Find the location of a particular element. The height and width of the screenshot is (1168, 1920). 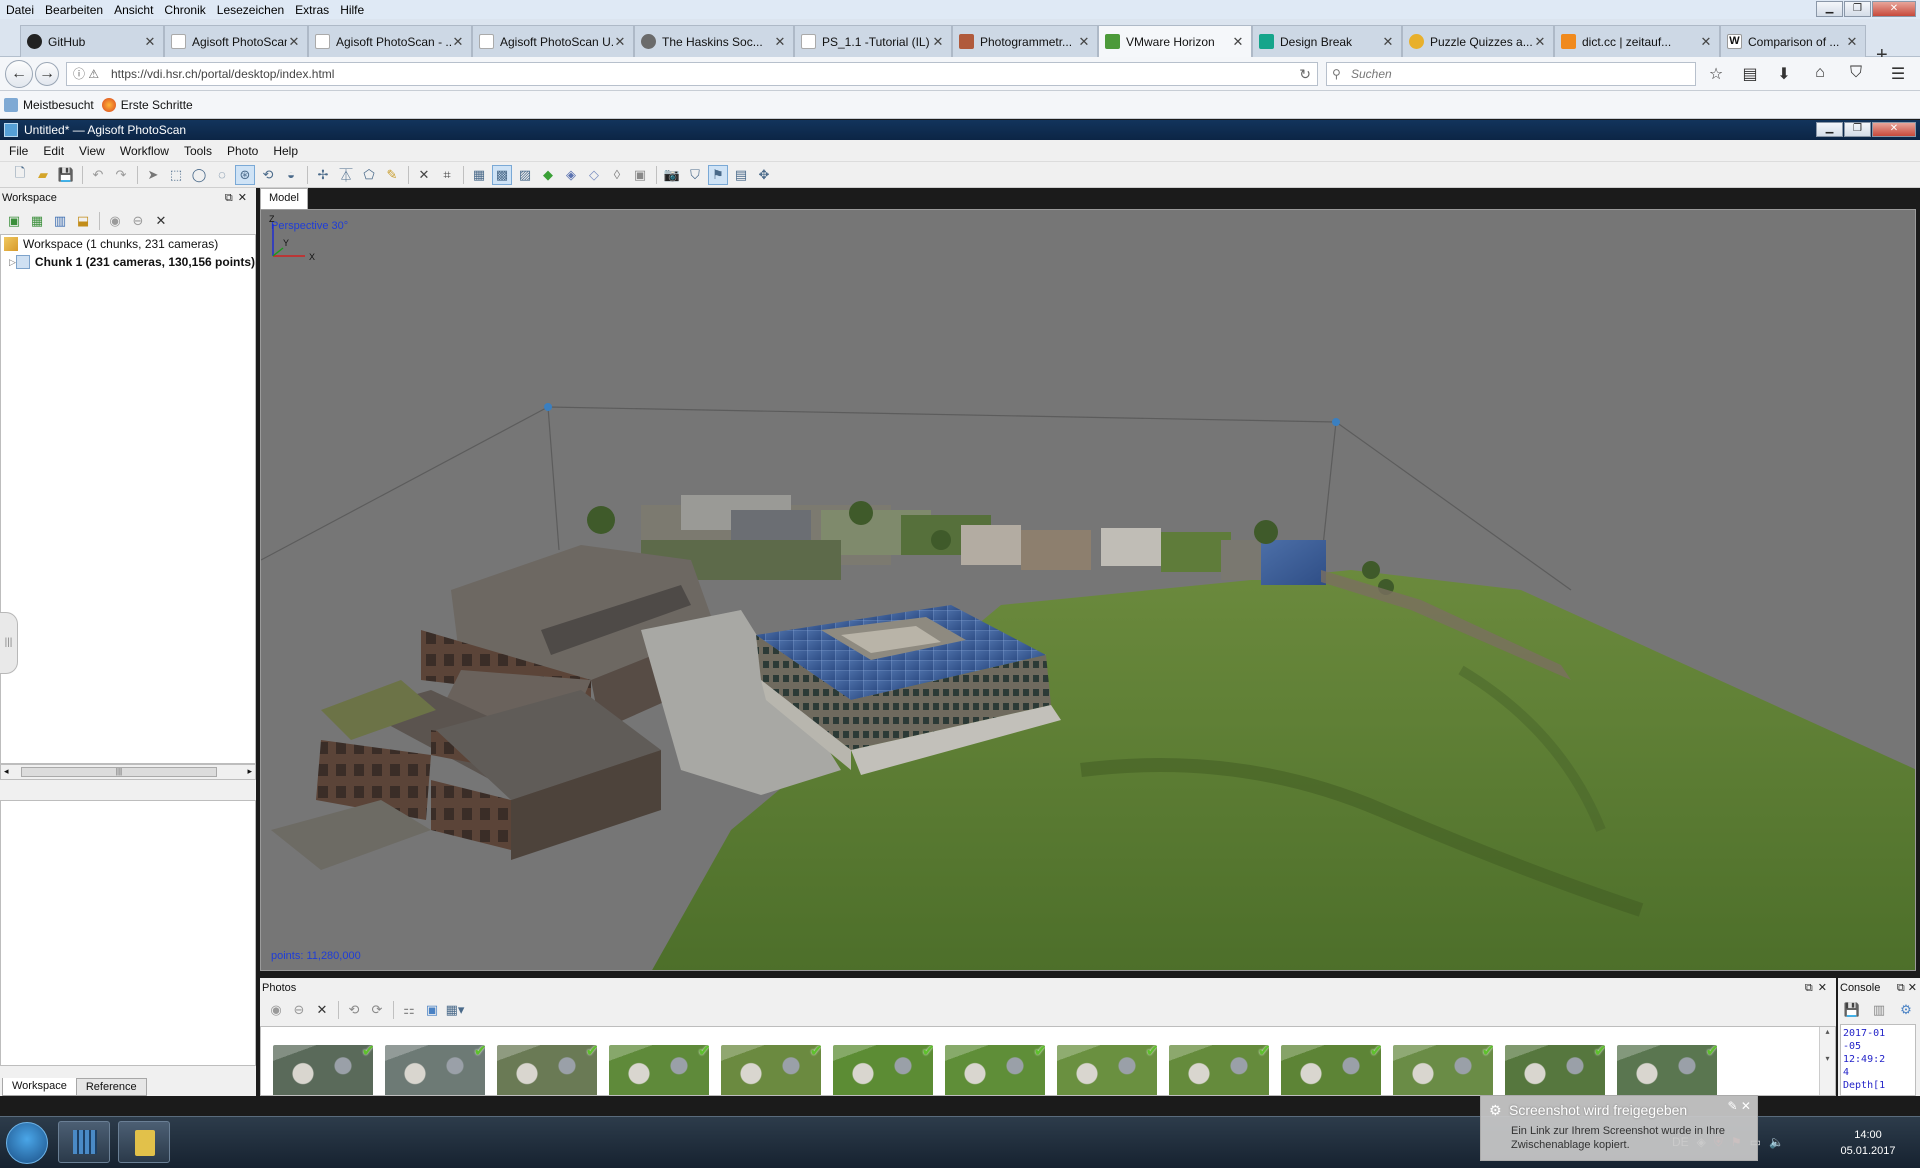

menu-workflow: Workflow is located at coordinates (144, 151).